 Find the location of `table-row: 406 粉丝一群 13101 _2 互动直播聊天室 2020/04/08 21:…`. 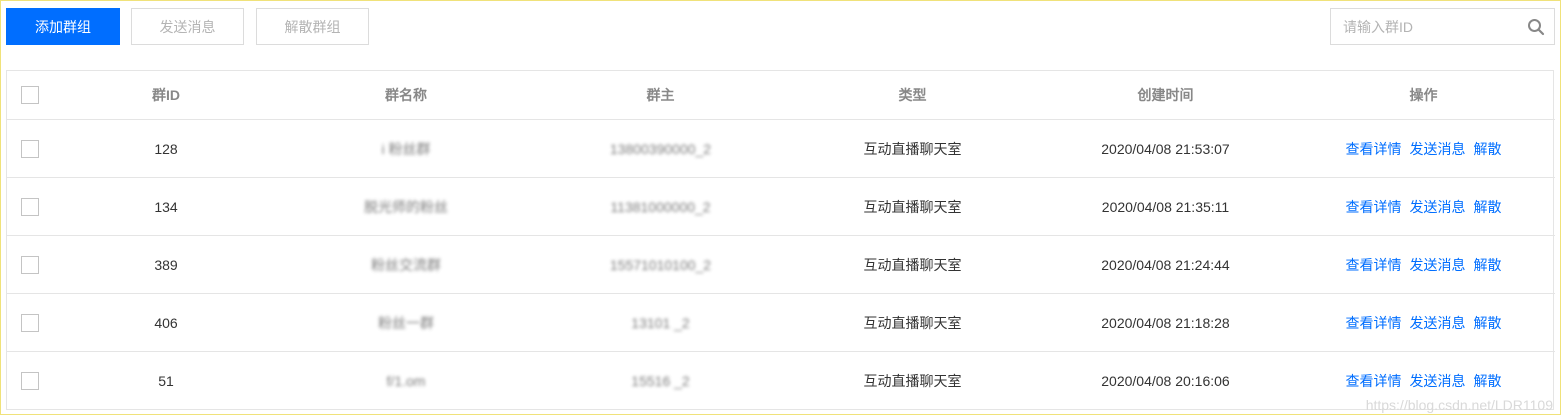

table-row: 406 粉丝一群 13101 _2 互动直播聊天室 2020/04/08 21:… is located at coordinates (781, 322).